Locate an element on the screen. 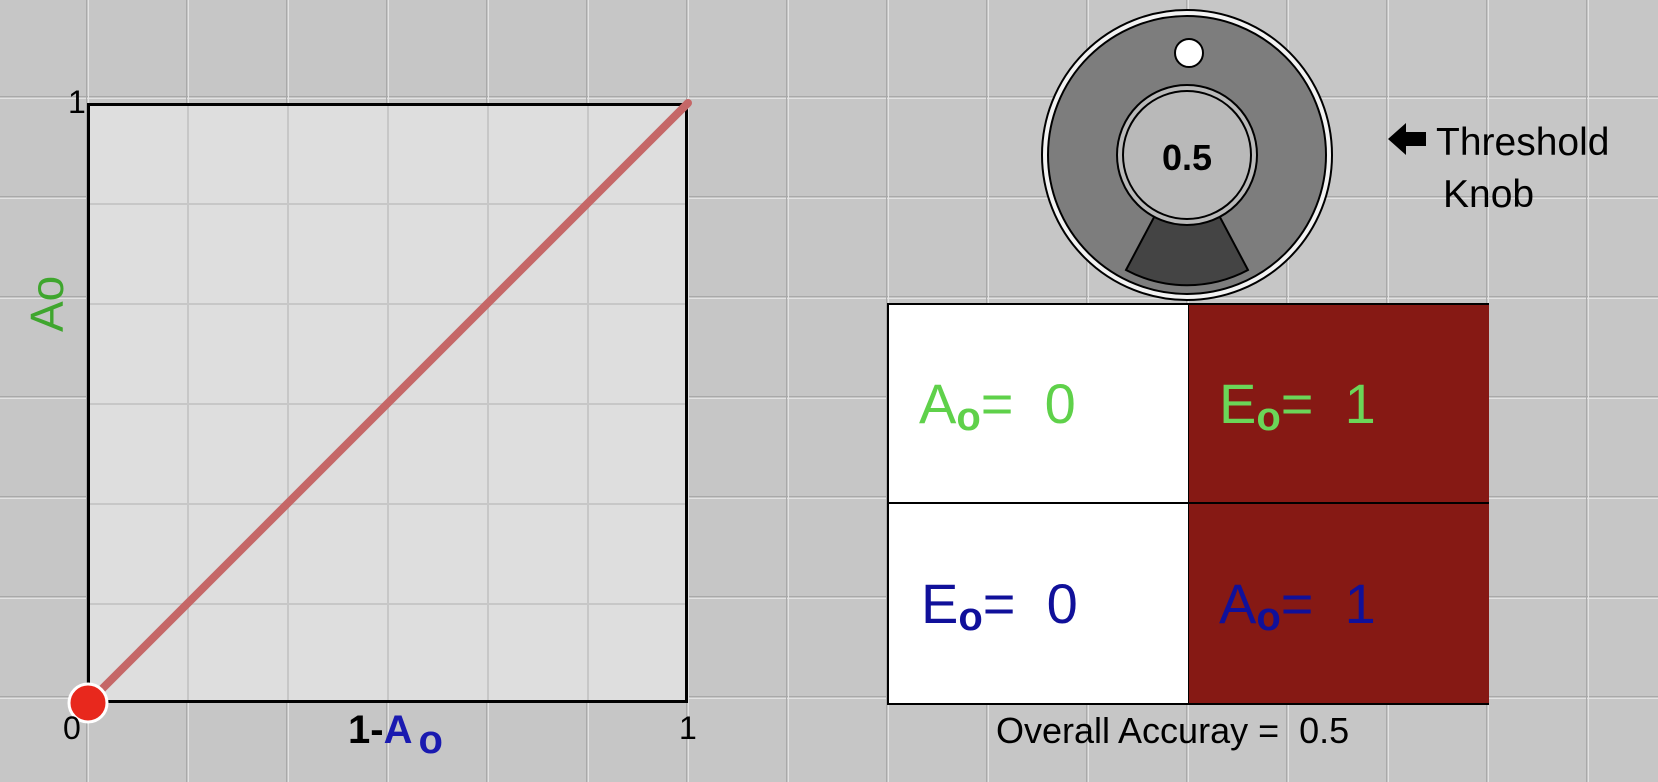 The height and width of the screenshot is (782, 1658). matrix-cell-bottom-left: Eo = 0 is located at coordinates (1039, 603).